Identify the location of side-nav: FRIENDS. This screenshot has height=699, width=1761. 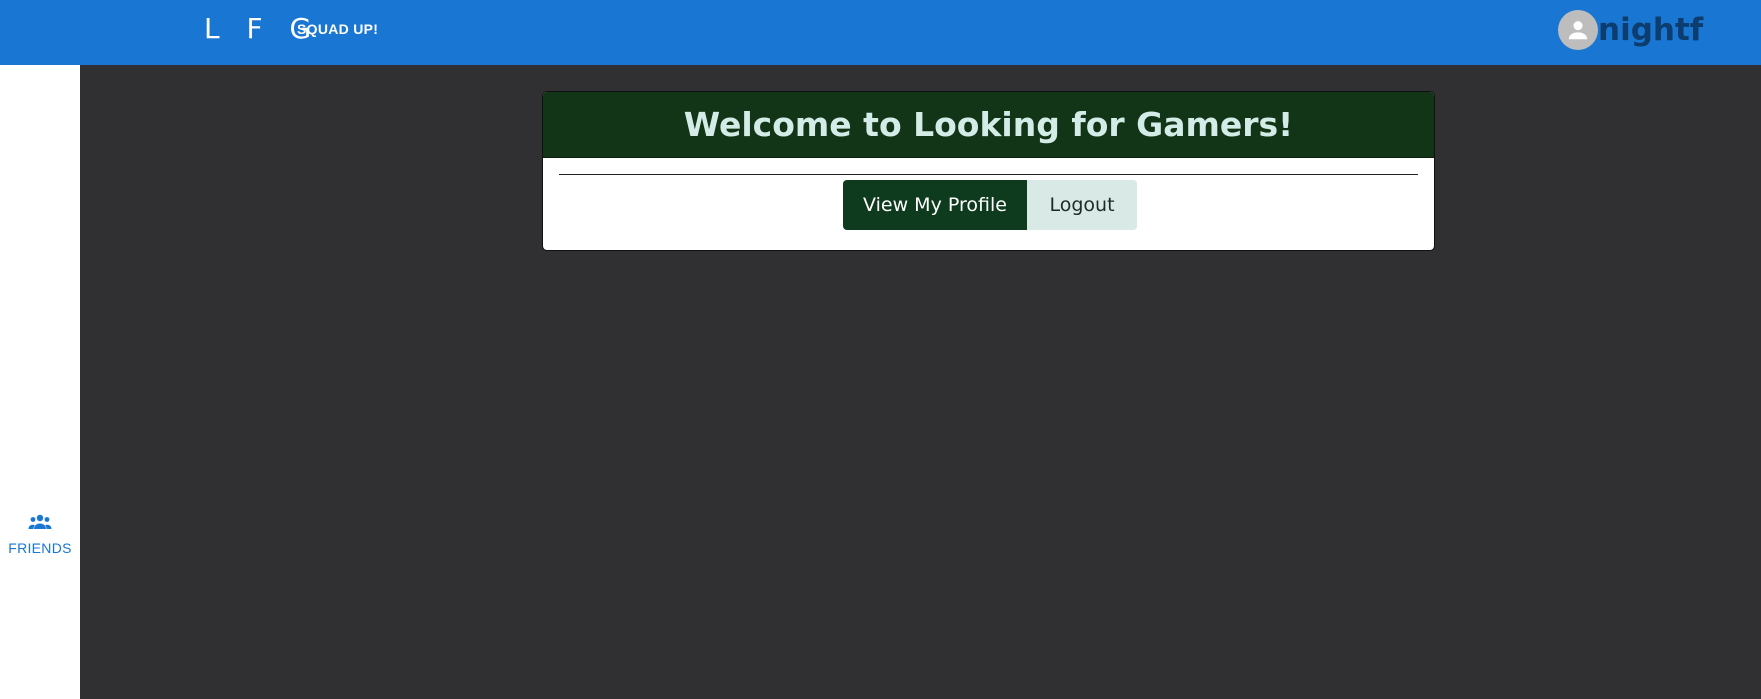
(40, 382).